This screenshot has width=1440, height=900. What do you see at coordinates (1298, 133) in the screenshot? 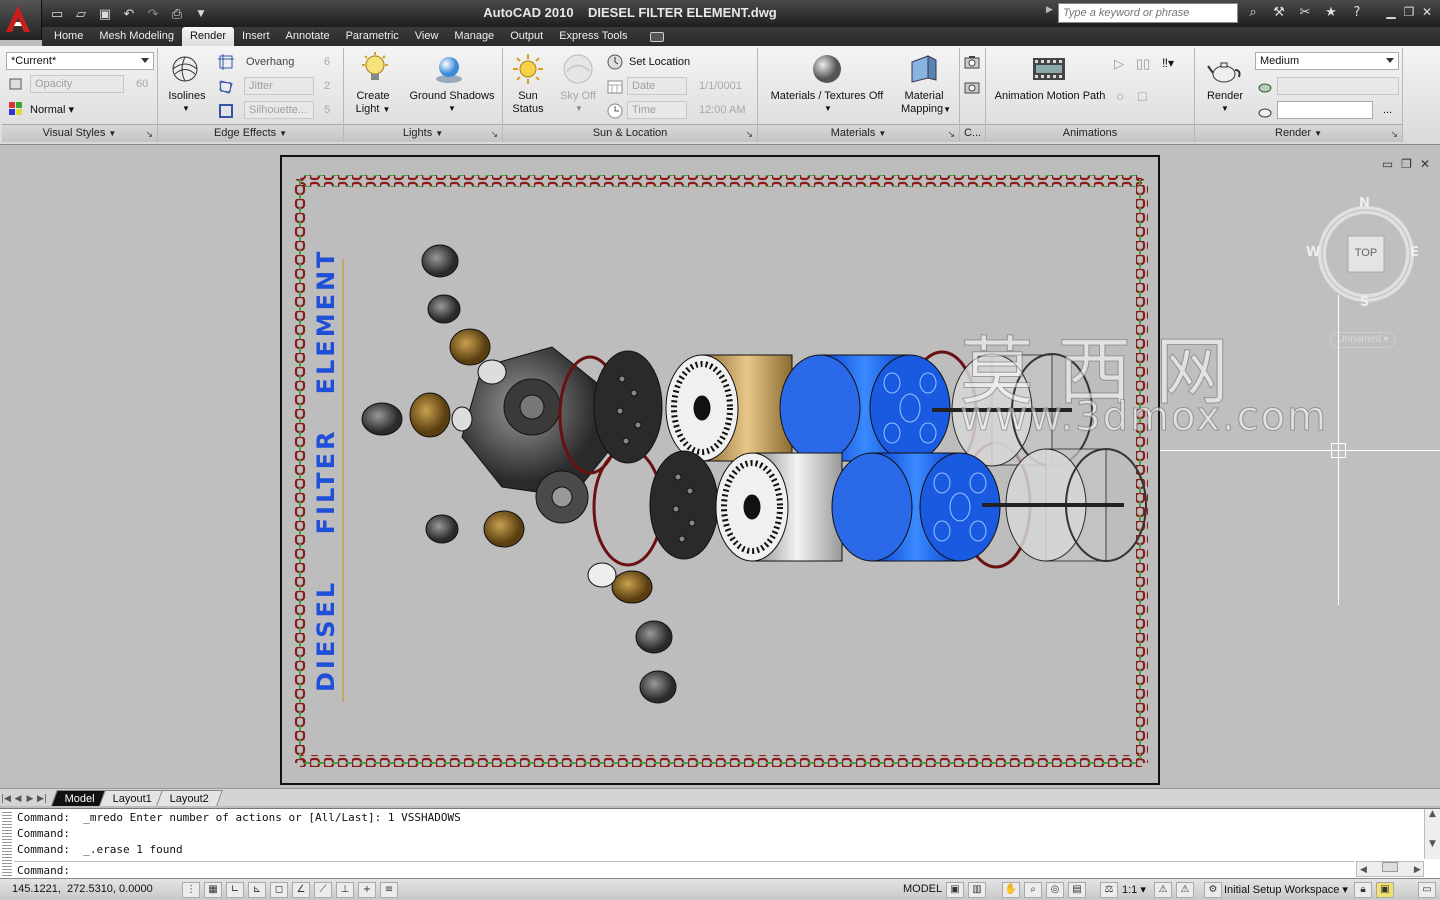
I see `render-panel-title: Render ▼ ↘` at bounding box center [1298, 133].